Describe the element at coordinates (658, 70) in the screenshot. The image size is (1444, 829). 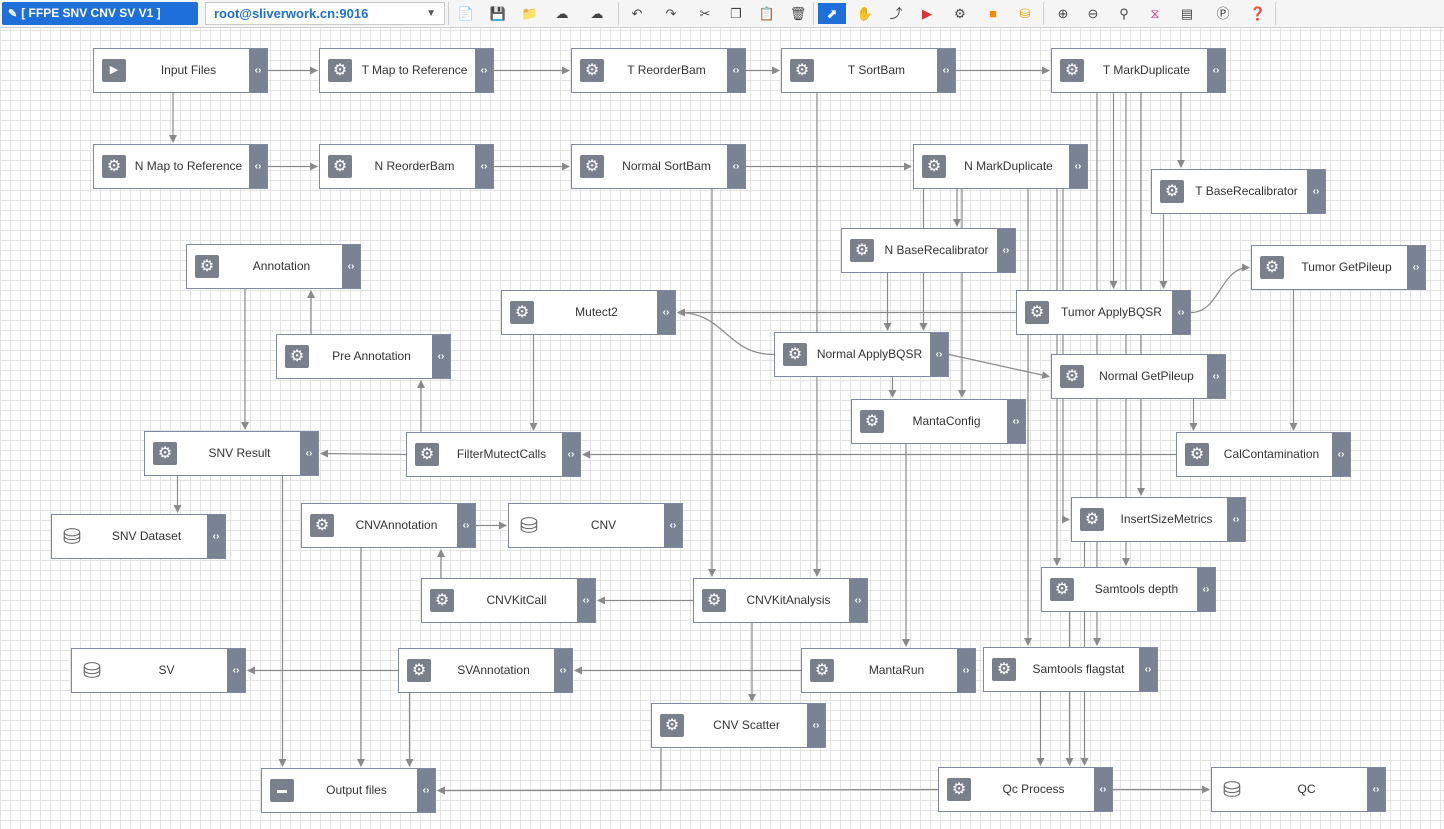
I see `node-treorder: ⚙ T ReorderBam ‹›` at that location.